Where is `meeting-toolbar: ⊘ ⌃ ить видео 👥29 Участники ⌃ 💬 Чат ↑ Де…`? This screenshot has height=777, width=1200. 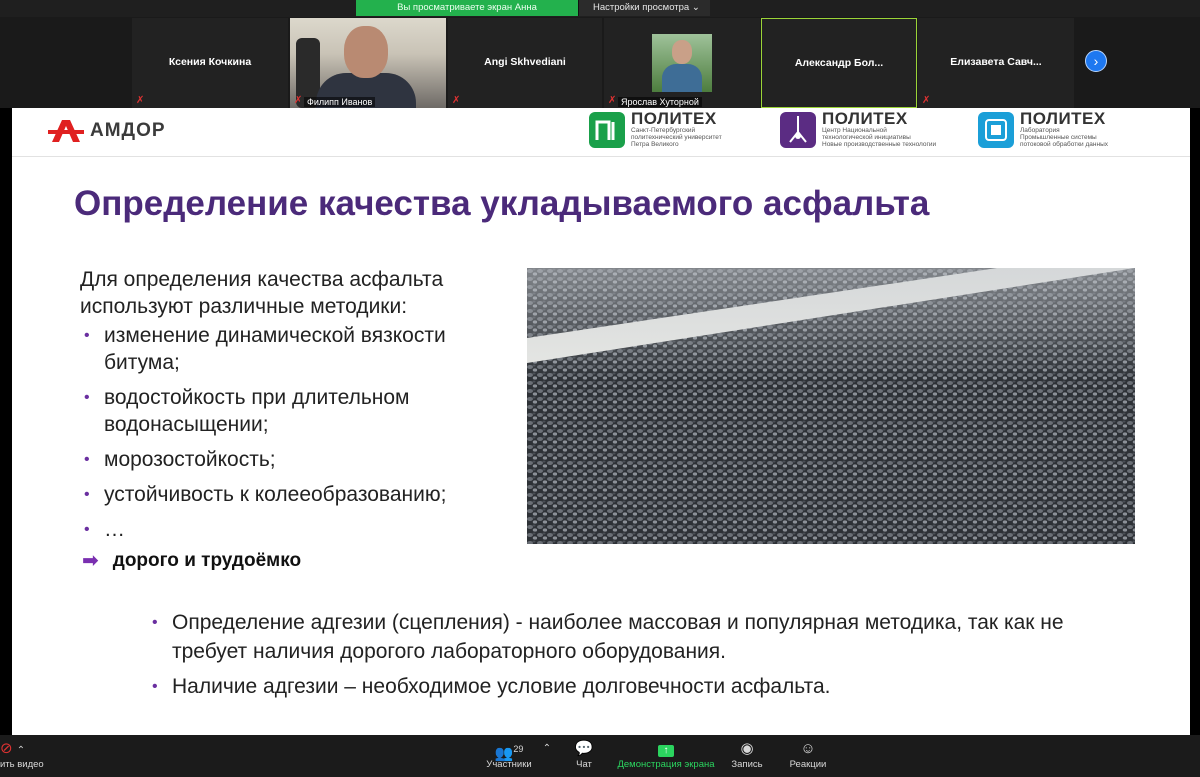
meeting-toolbar: ⊘ ⌃ ить видео 👥29 Участники ⌃ 💬 Чат ↑ Де… is located at coordinates (600, 756).